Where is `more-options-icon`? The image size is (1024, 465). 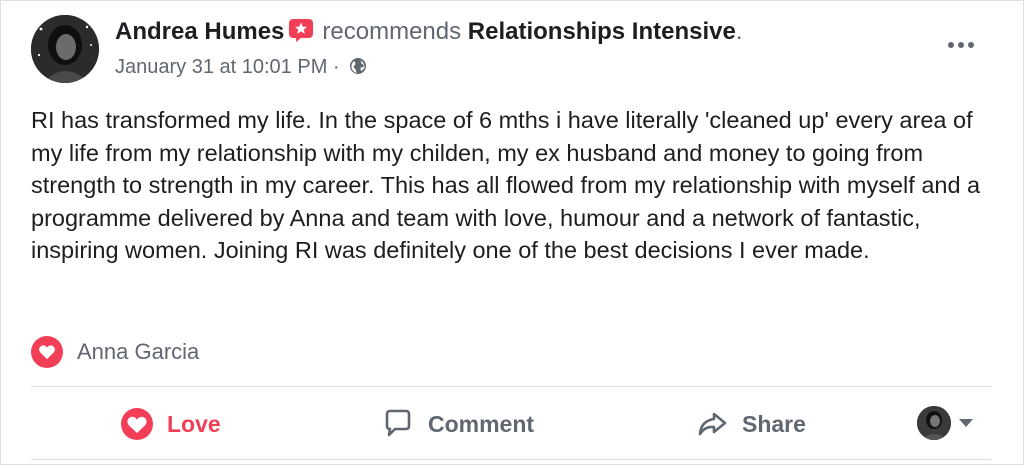 more-options-icon is located at coordinates (961, 45).